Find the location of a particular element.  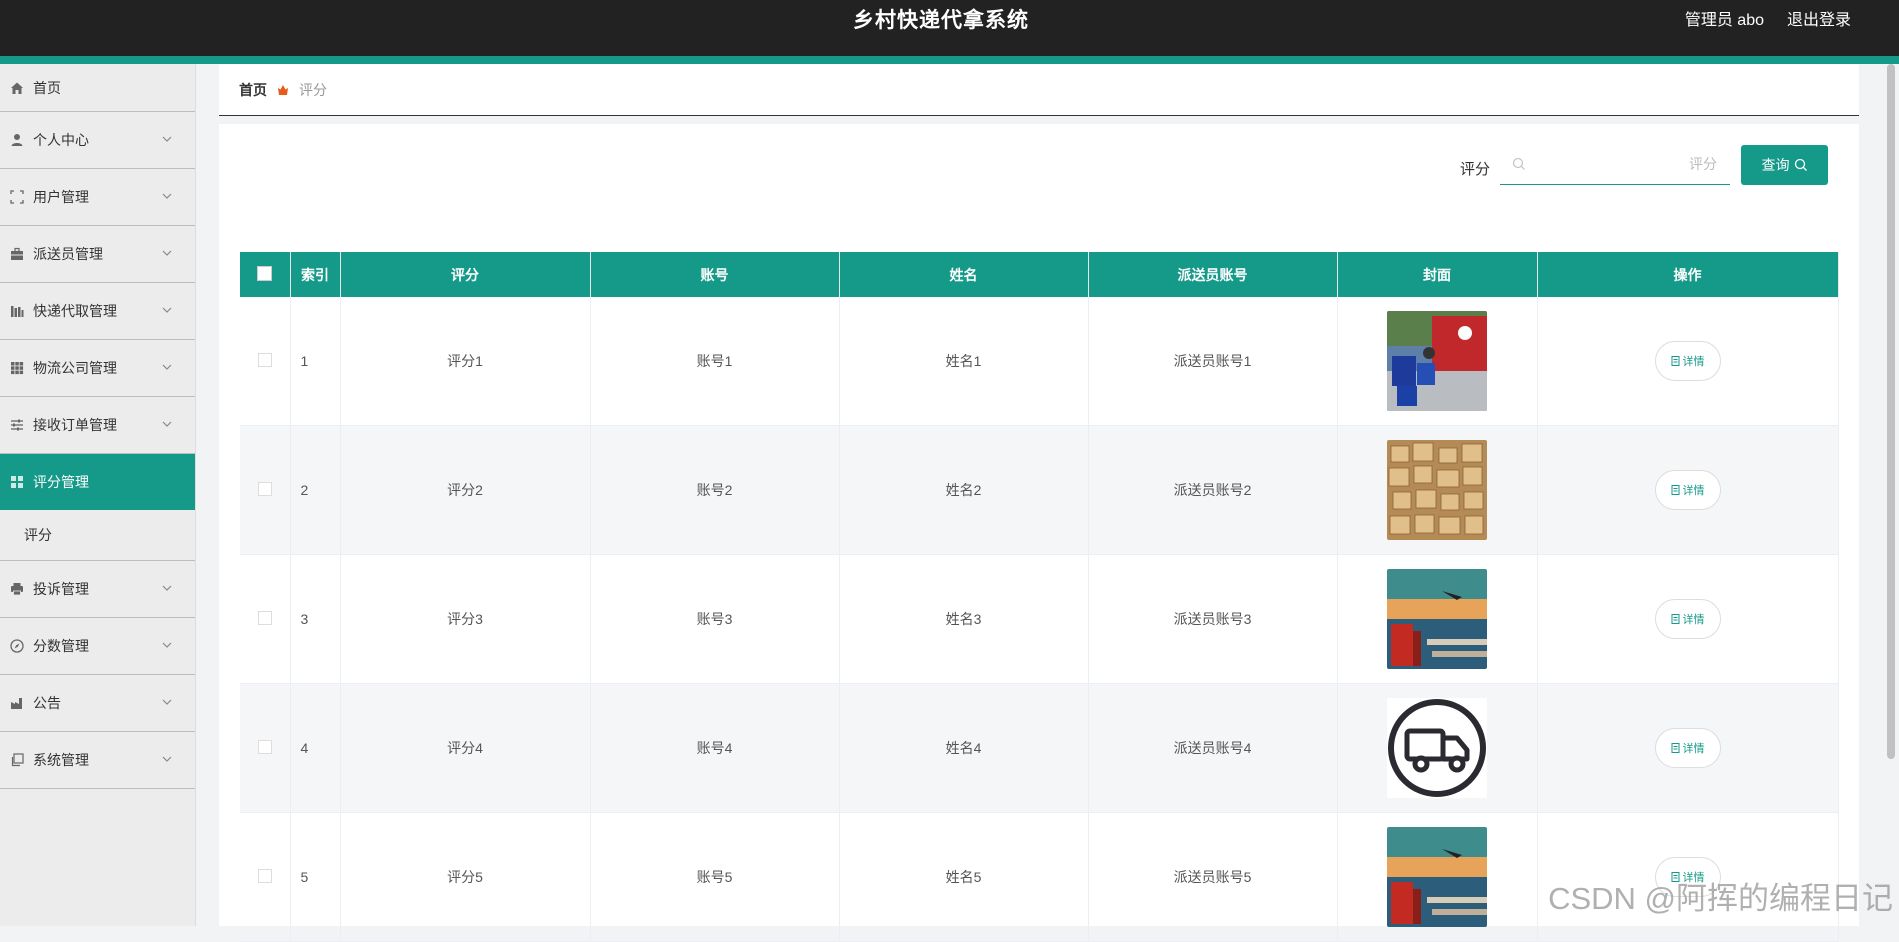

header-accent-strip is located at coordinates (949, 60).